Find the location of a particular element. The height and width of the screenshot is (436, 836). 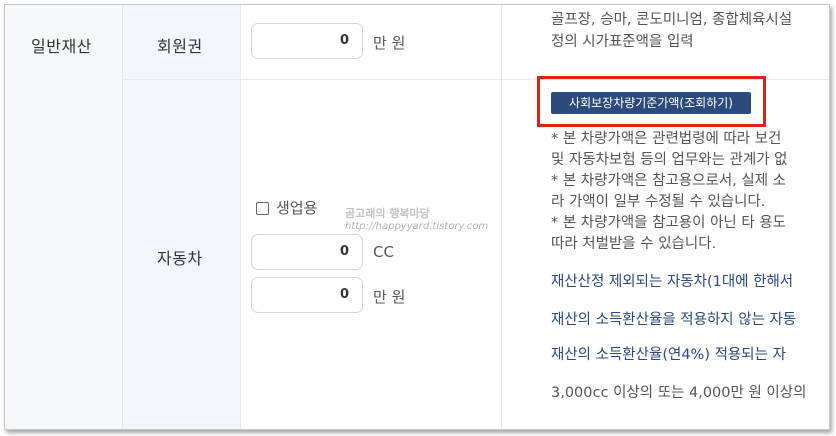

vehicle-note-1: * 본 차량가액은 관련법령에 따라 보건 is located at coordinates (666, 139).